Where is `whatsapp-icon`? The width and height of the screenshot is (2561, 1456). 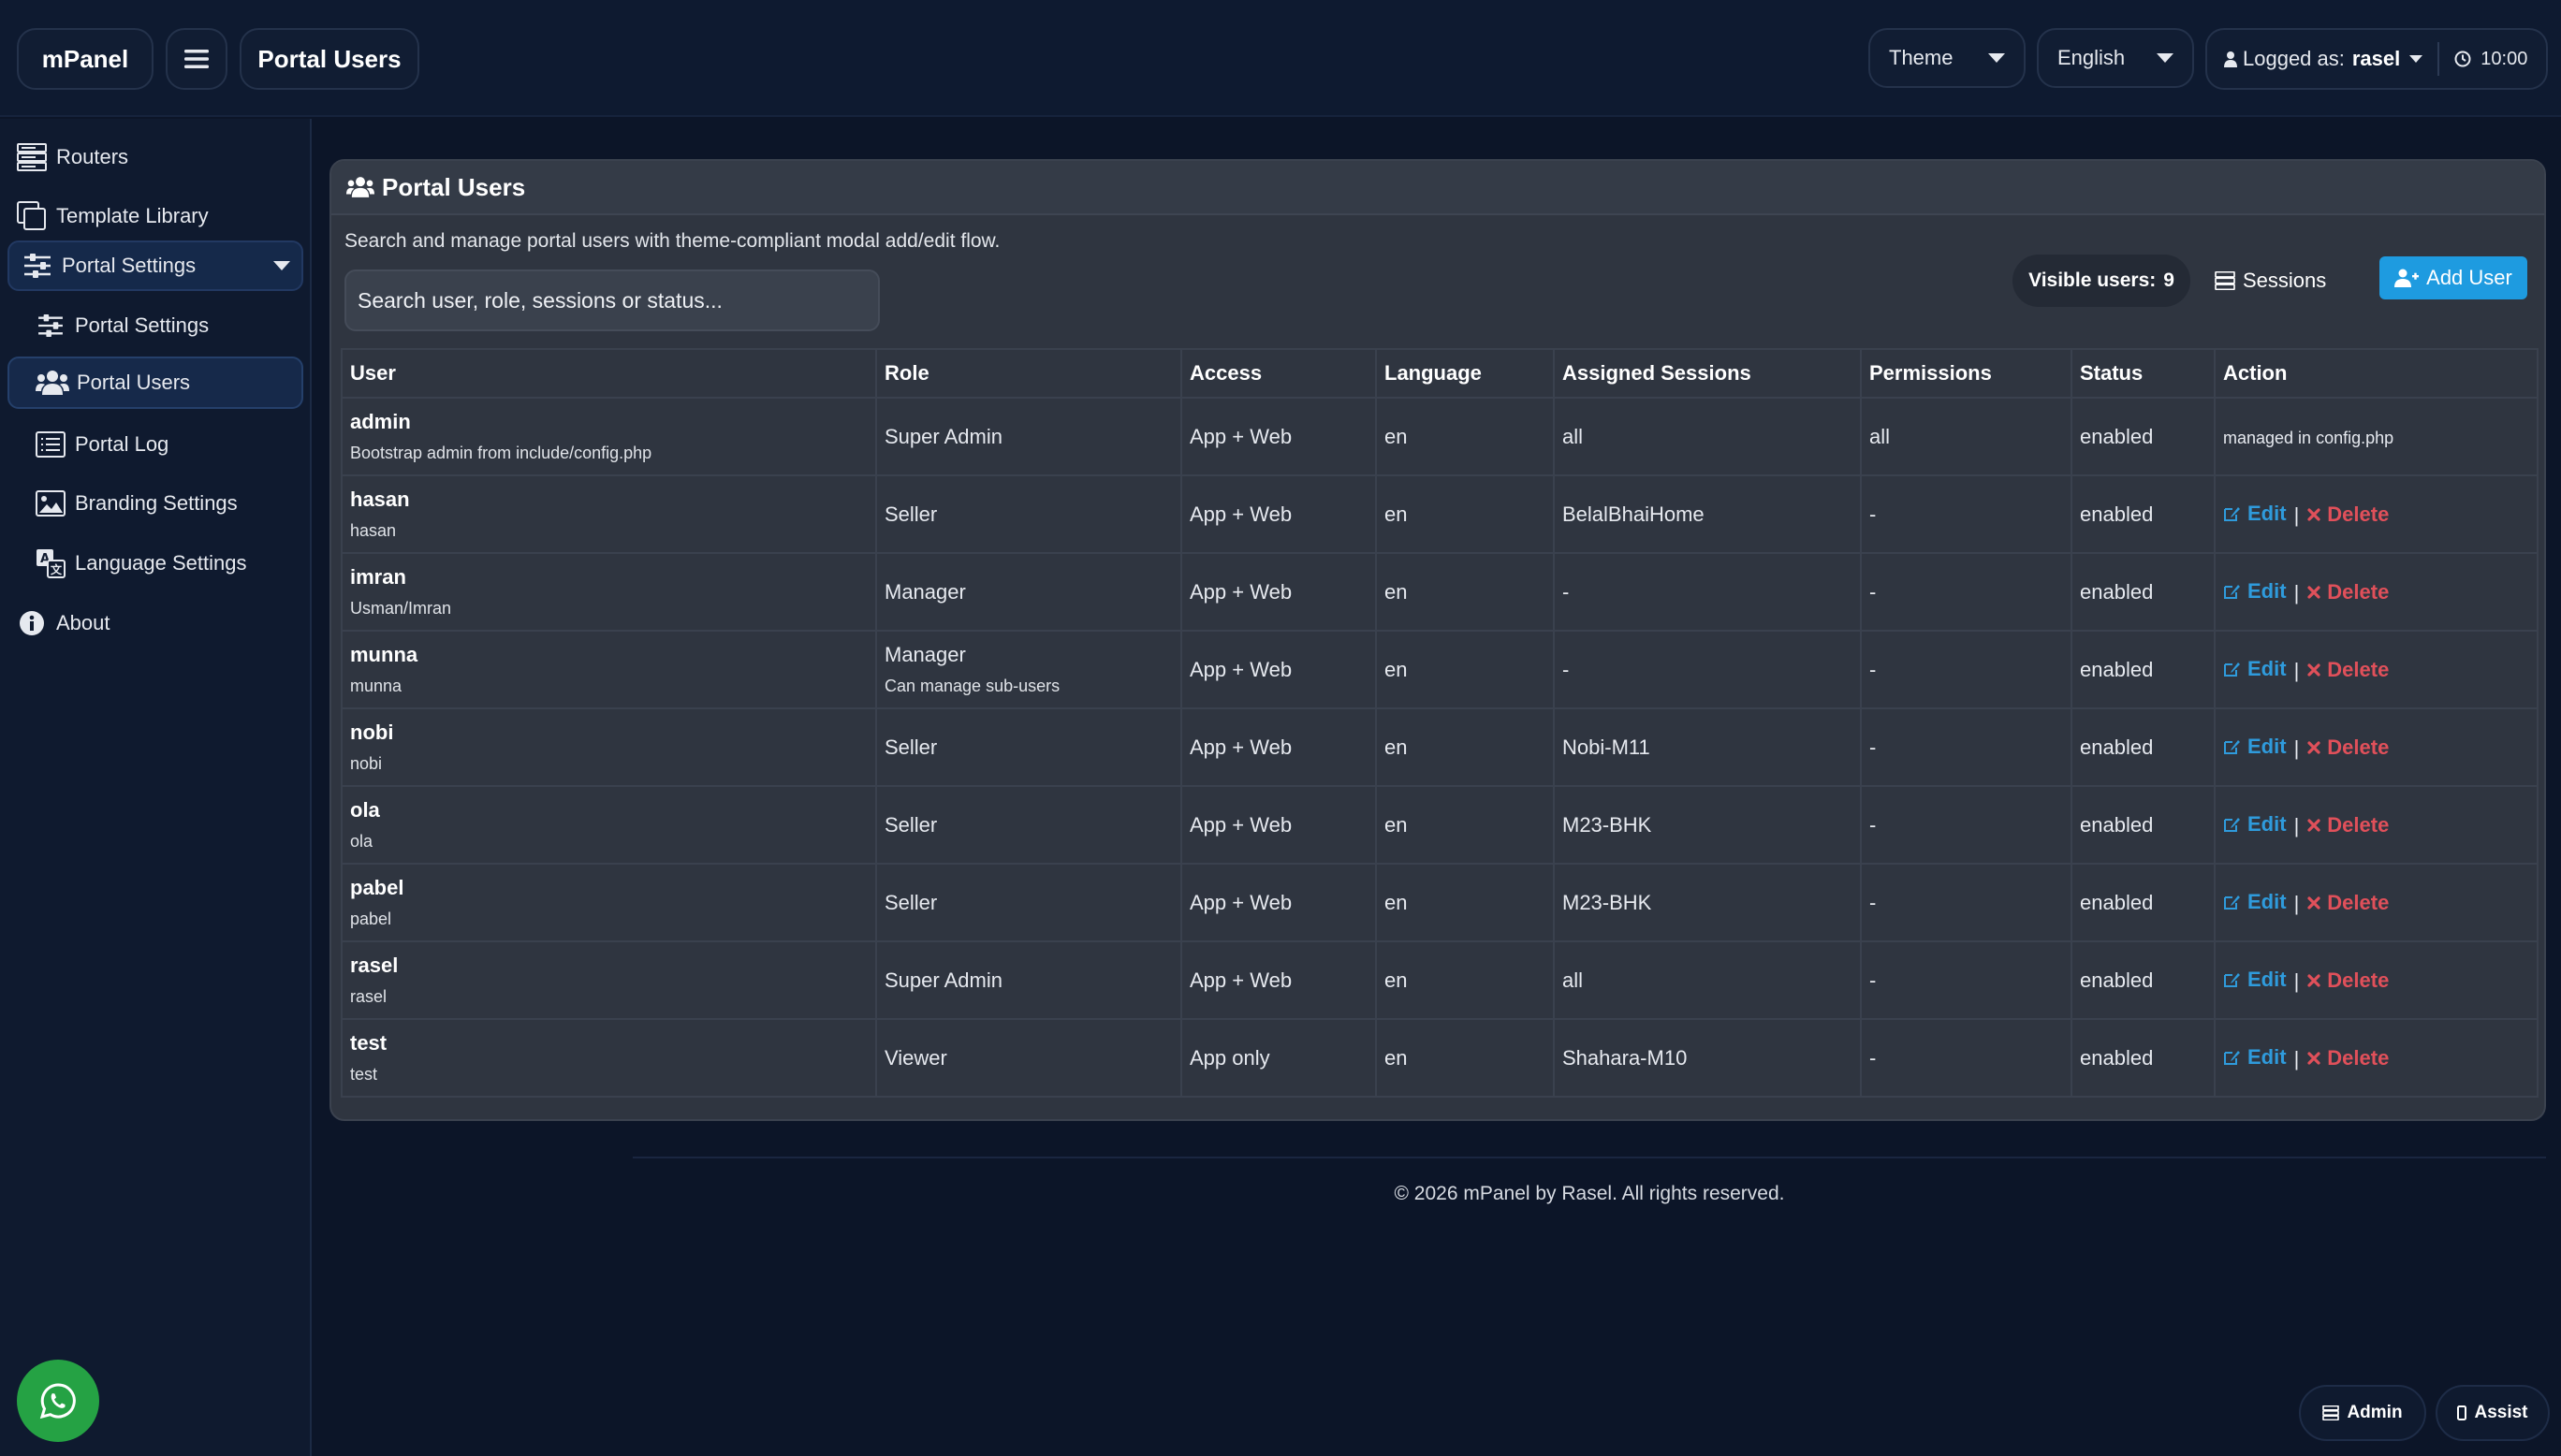
whatsapp-icon is located at coordinates (58, 1401).